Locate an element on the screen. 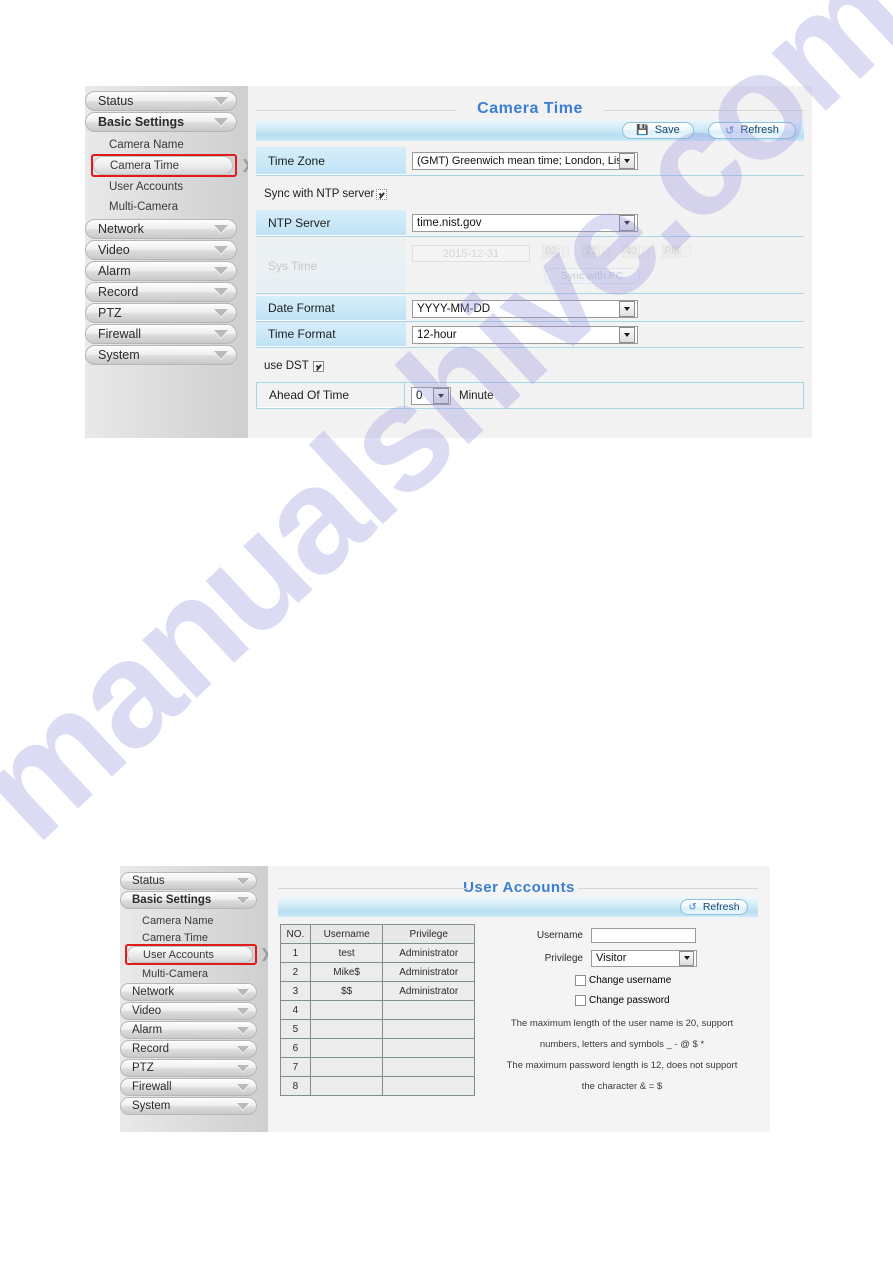 The width and height of the screenshot is (893, 1263). privilege-select: Visitor is located at coordinates (644, 958).